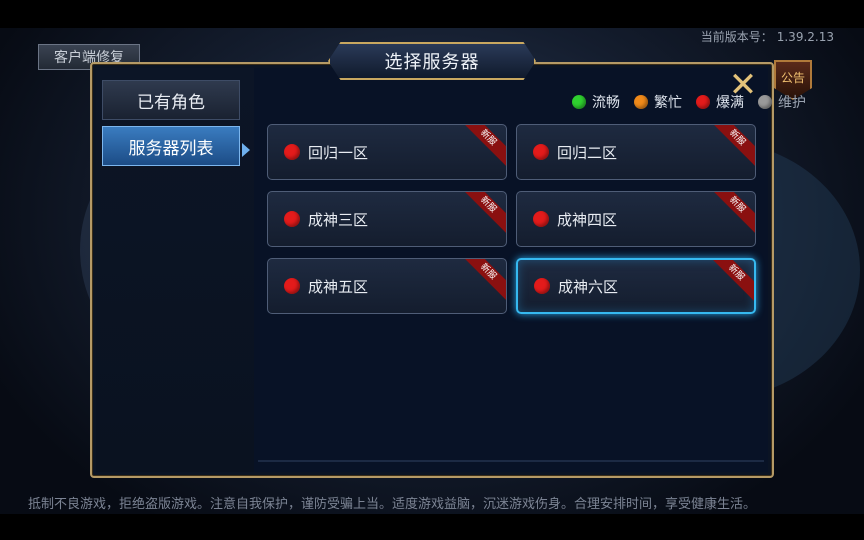  Describe the element at coordinates (171, 100) in the screenshot. I see `sidebar-item-existing-roles: 已有角色` at that location.